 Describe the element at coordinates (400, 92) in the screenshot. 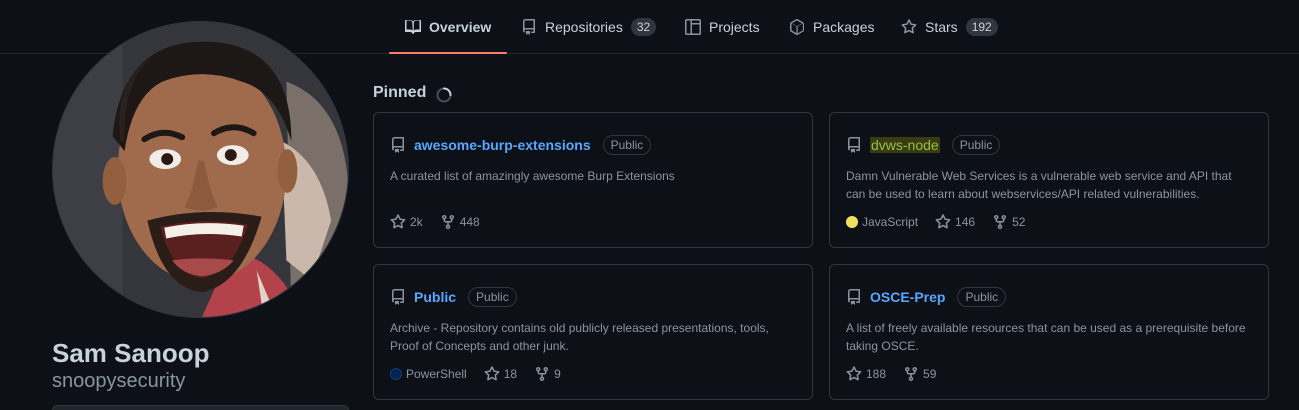

I see `pinned-heading: Pinned` at that location.